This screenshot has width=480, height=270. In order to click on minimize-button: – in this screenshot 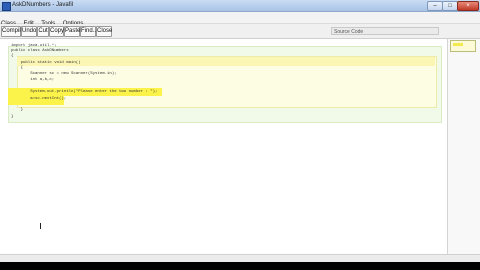, I will do `click(435, 6)`.